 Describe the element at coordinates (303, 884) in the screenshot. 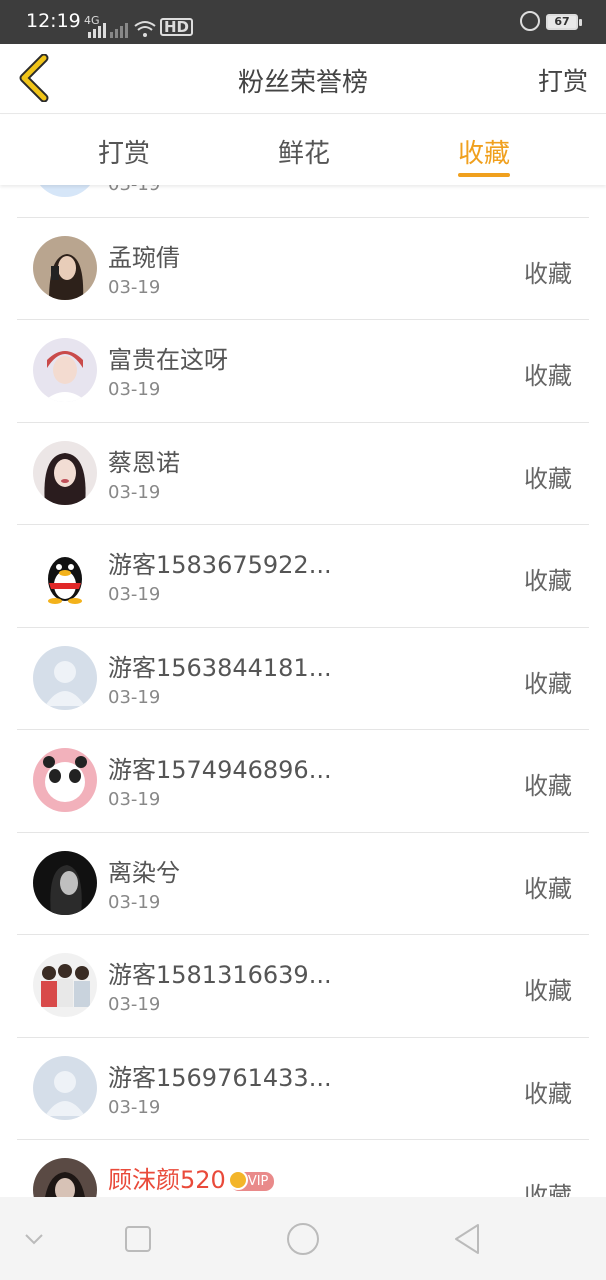

I see `list-item: 离染兮 03-19 收藏` at that location.